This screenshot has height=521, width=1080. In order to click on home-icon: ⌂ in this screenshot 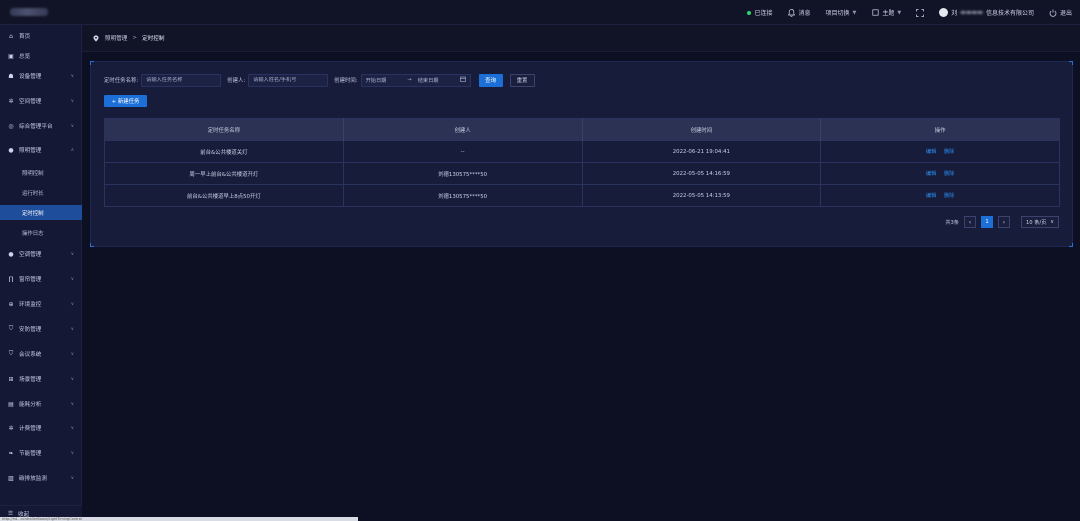, I will do `click(11, 36)`.